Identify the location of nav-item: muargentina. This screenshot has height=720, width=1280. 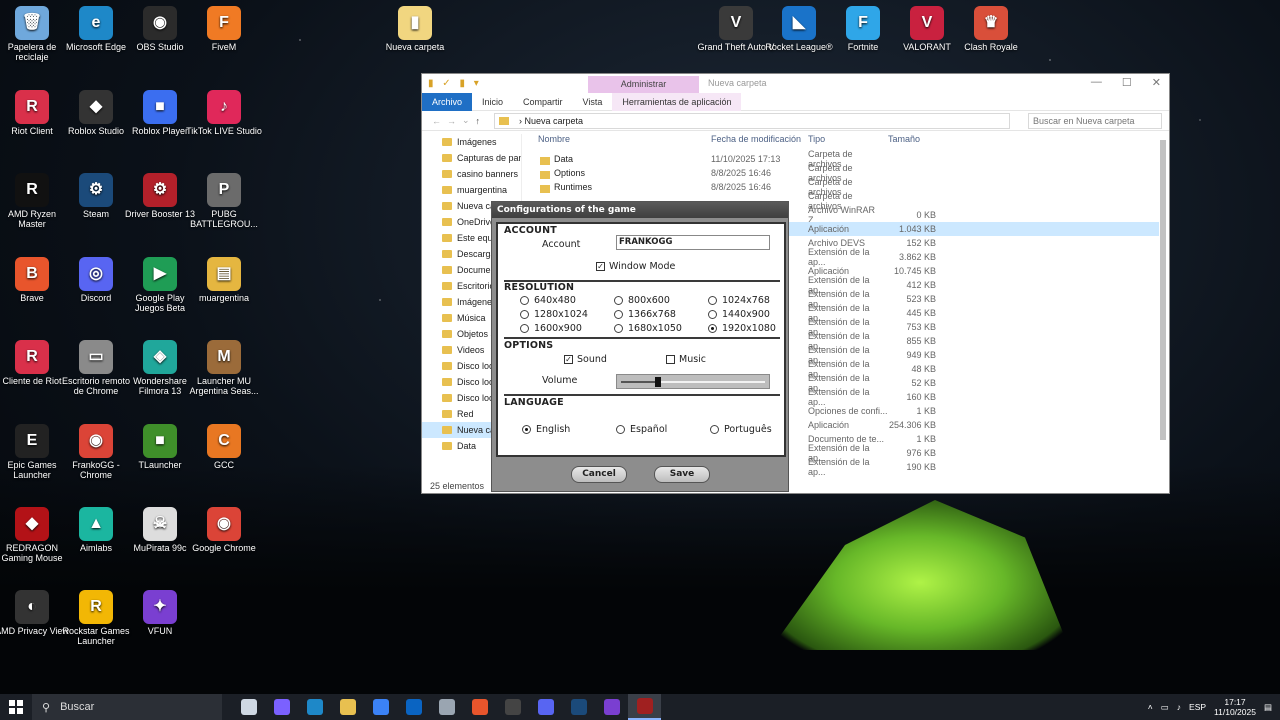
(471, 190).